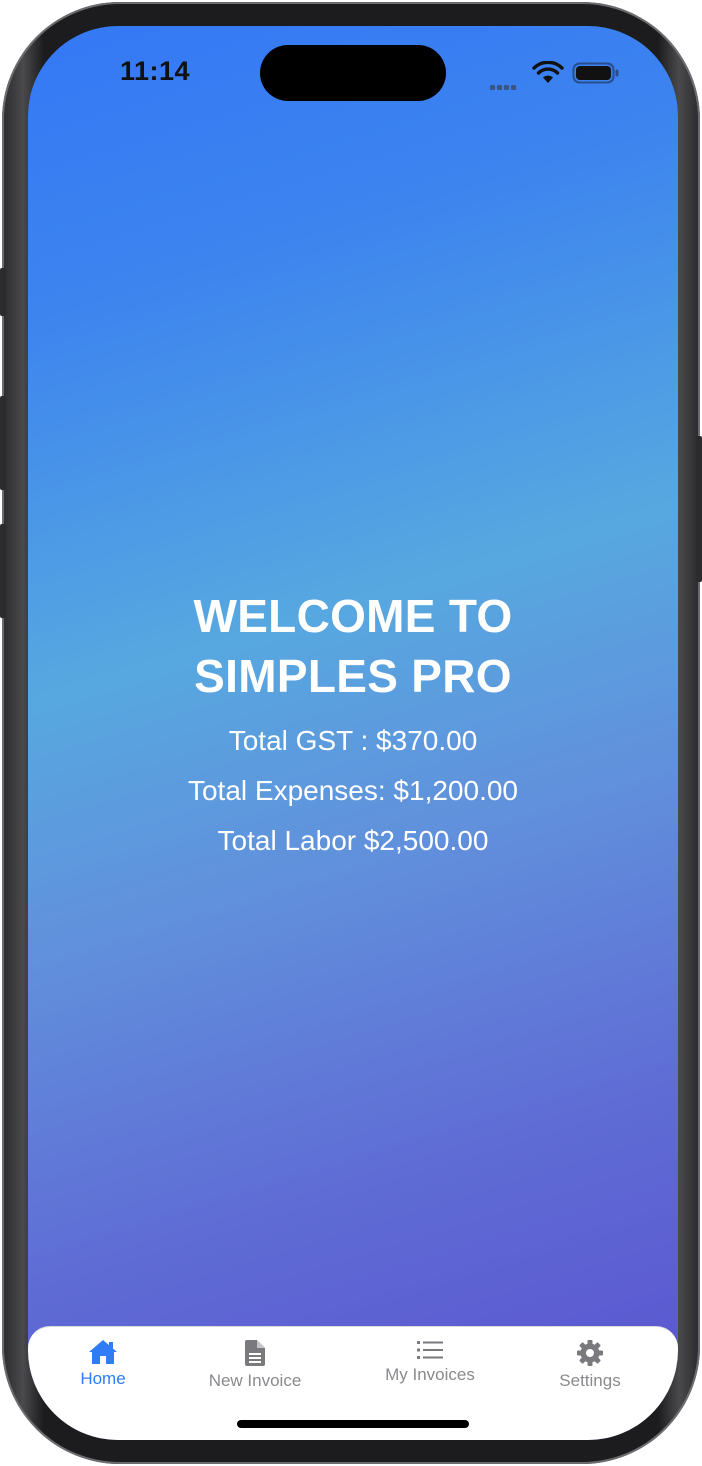 The width and height of the screenshot is (702, 1466). What do you see at coordinates (255, 1353) in the screenshot?
I see `document-icon` at bounding box center [255, 1353].